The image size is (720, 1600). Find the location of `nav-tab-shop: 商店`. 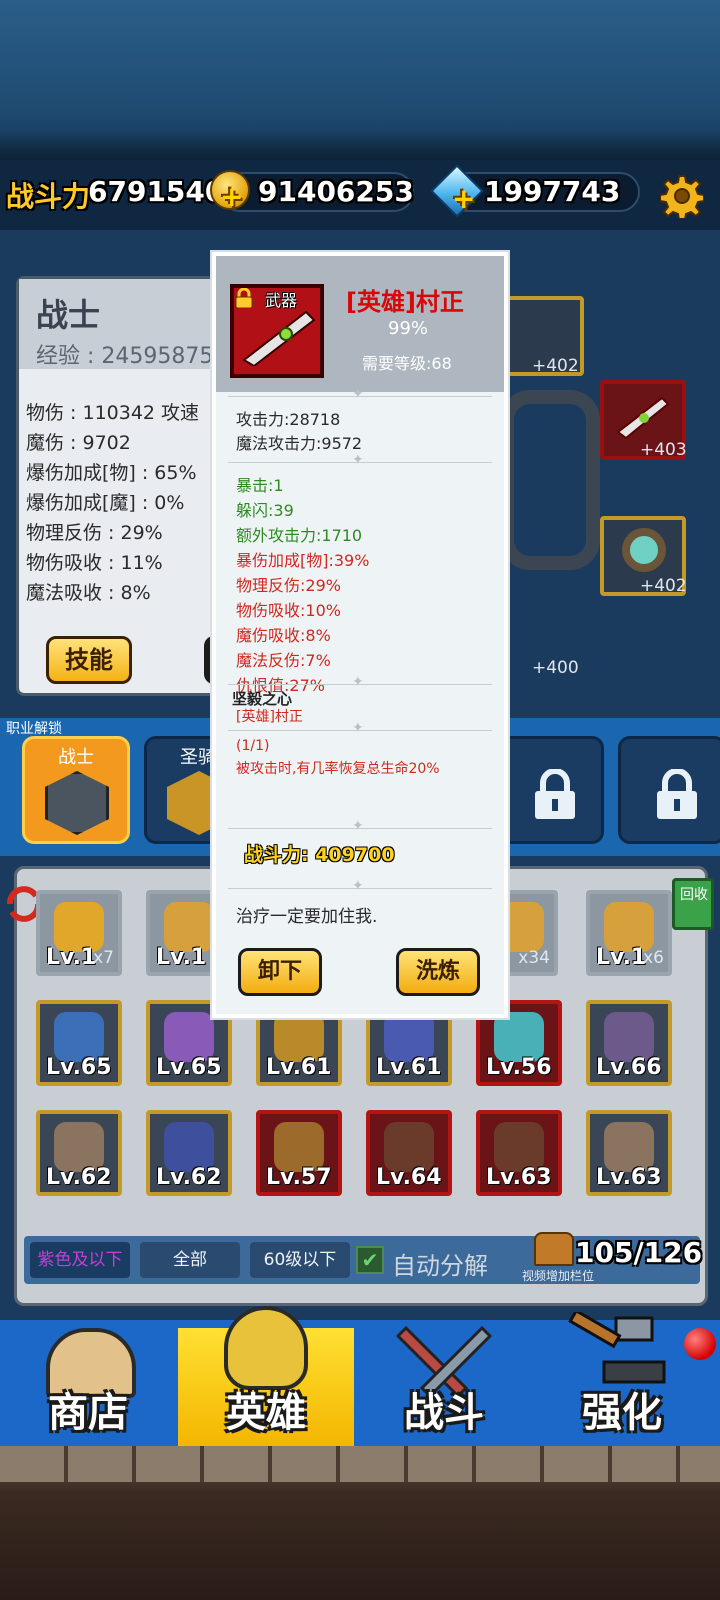

nav-tab-shop: 商店 is located at coordinates (88, 1387).